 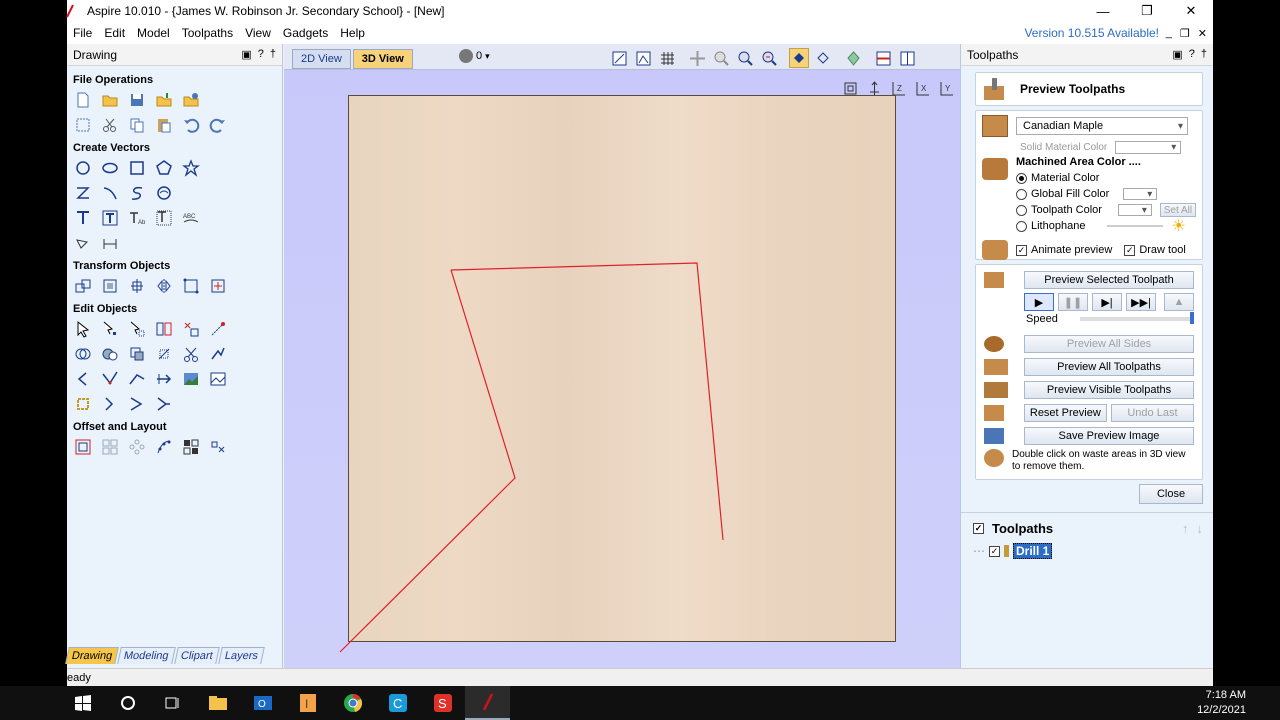 What do you see at coordinates (153, 33) in the screenshot?
I see `menu-model: Model` at bounding box center [153, 33].